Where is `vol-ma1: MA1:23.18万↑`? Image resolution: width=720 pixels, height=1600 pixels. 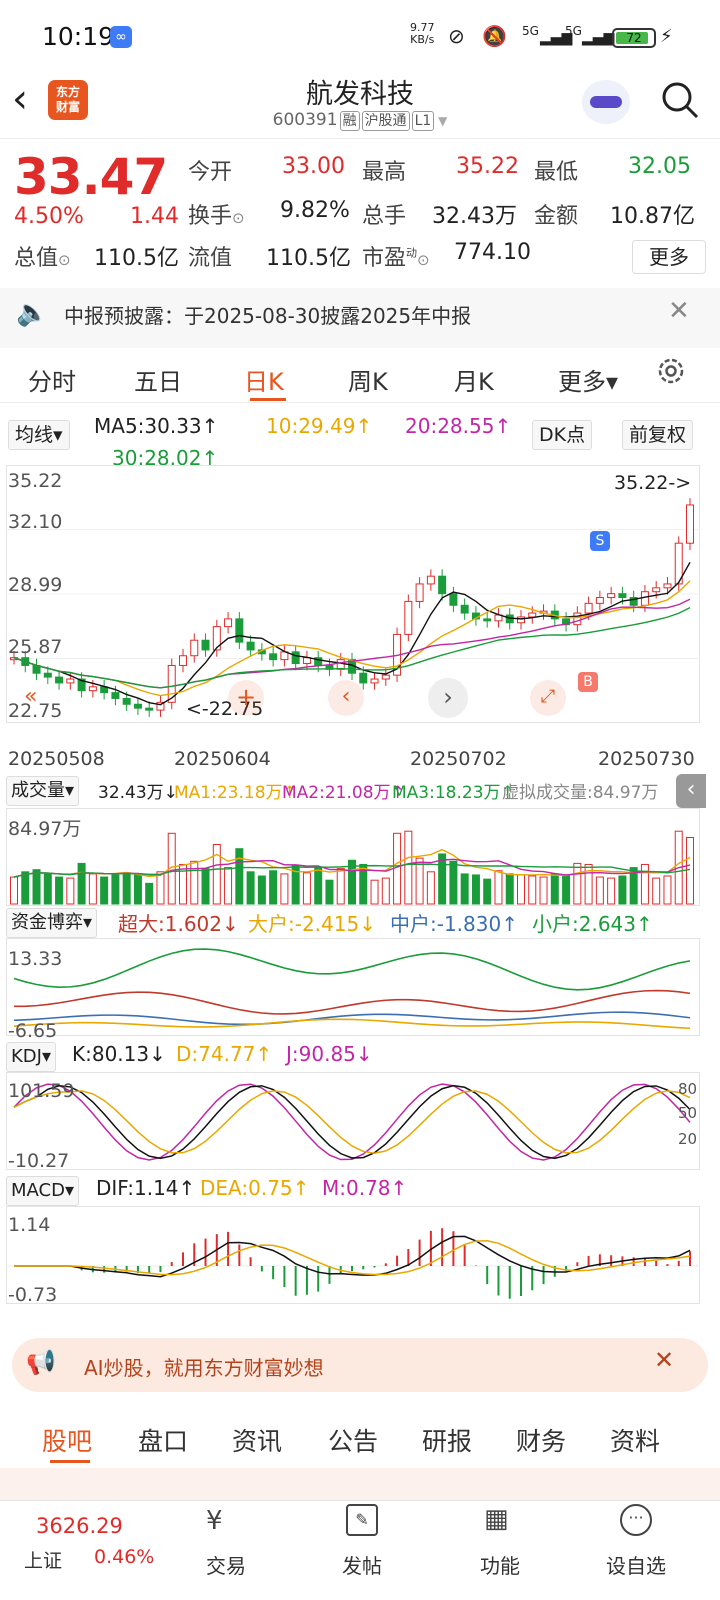 vol-ma1: MA1:23.18万↑ is located at coordinates (235, 793).